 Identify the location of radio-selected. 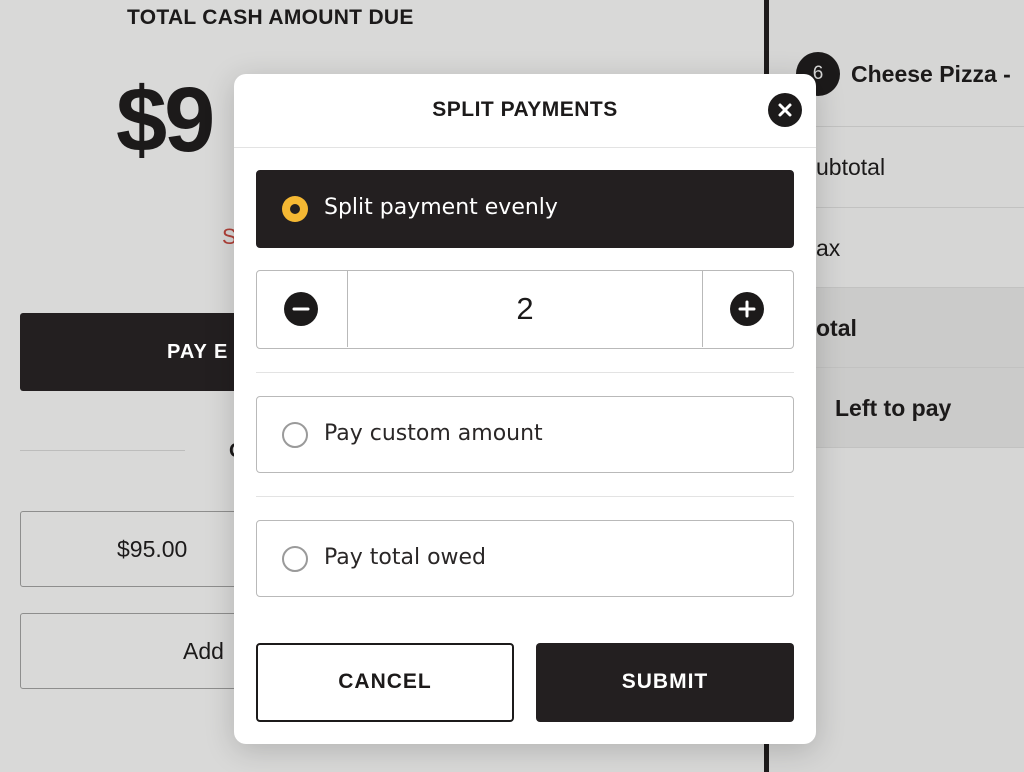
(295, 209).